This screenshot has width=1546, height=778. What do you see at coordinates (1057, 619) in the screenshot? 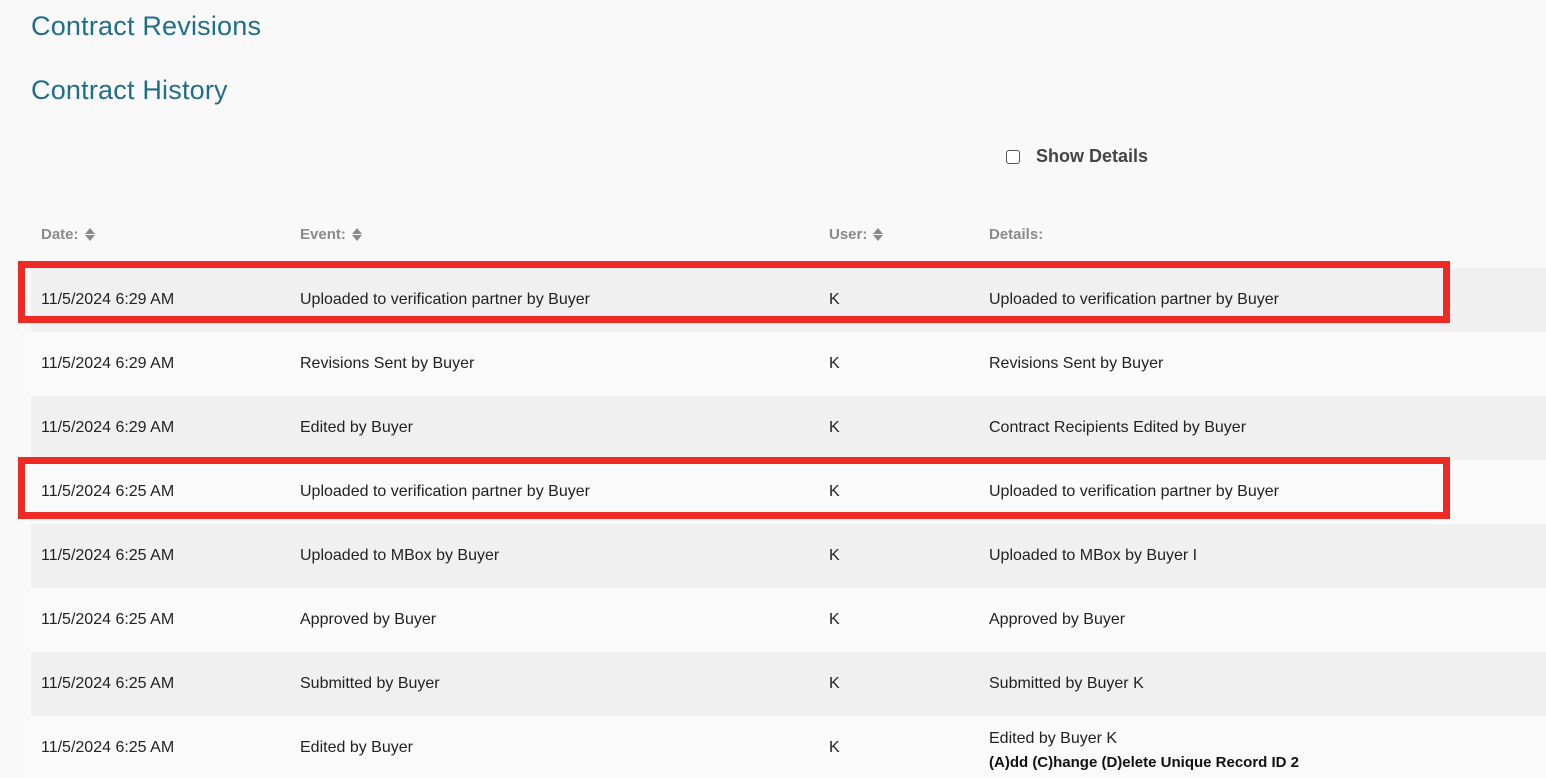
I see `row-details-text: Approved by Buyer` at bounding box center [1057, 619].